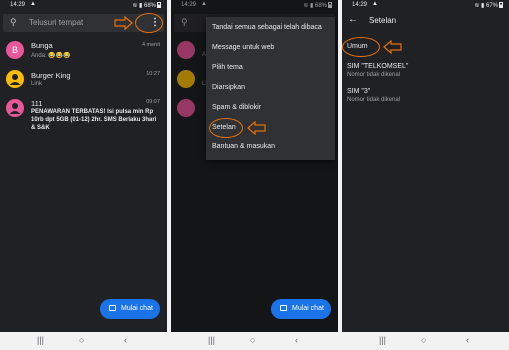 The image size is (509, 350). What do you see at coordinates (267, 27) in the screenshot?
I see `menu-item-mark-all-read: Tandai semua sebagai telah dibaca` at bounding box center [267, 27].